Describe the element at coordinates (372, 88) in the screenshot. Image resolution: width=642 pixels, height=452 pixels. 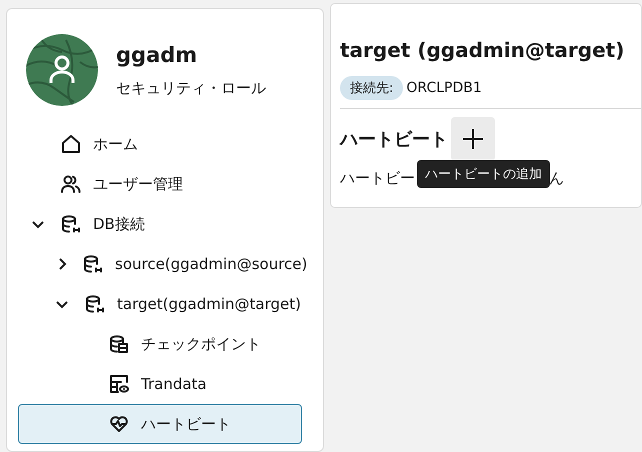
I see `connection-badge: 接続先:` at that location.